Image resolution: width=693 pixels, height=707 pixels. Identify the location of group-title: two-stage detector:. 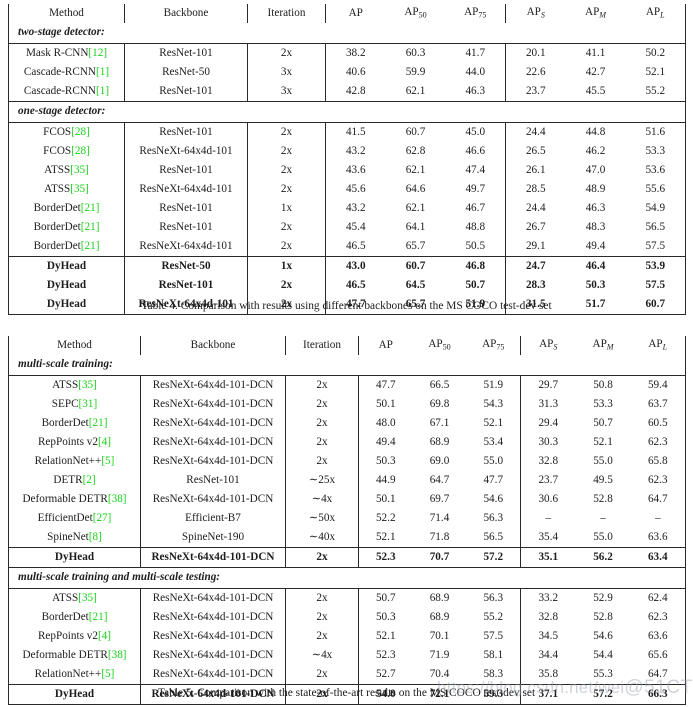
(347, 33).